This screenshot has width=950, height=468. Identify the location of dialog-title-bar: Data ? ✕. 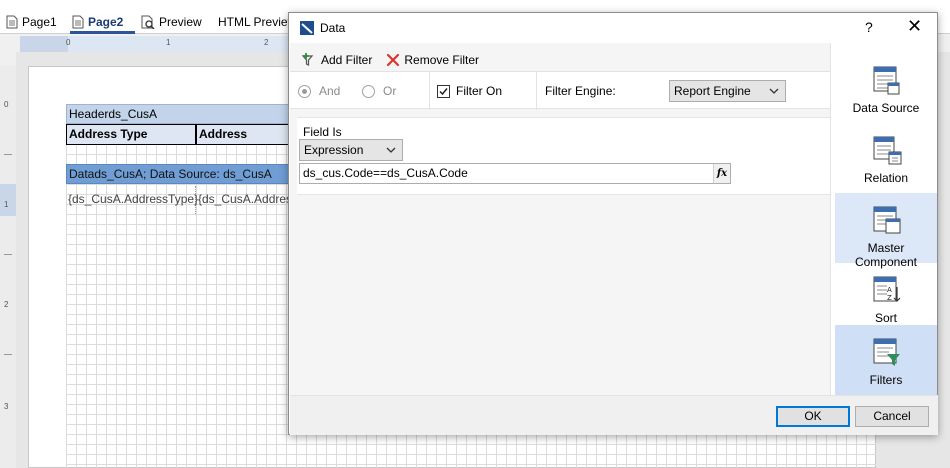
(613, 28).